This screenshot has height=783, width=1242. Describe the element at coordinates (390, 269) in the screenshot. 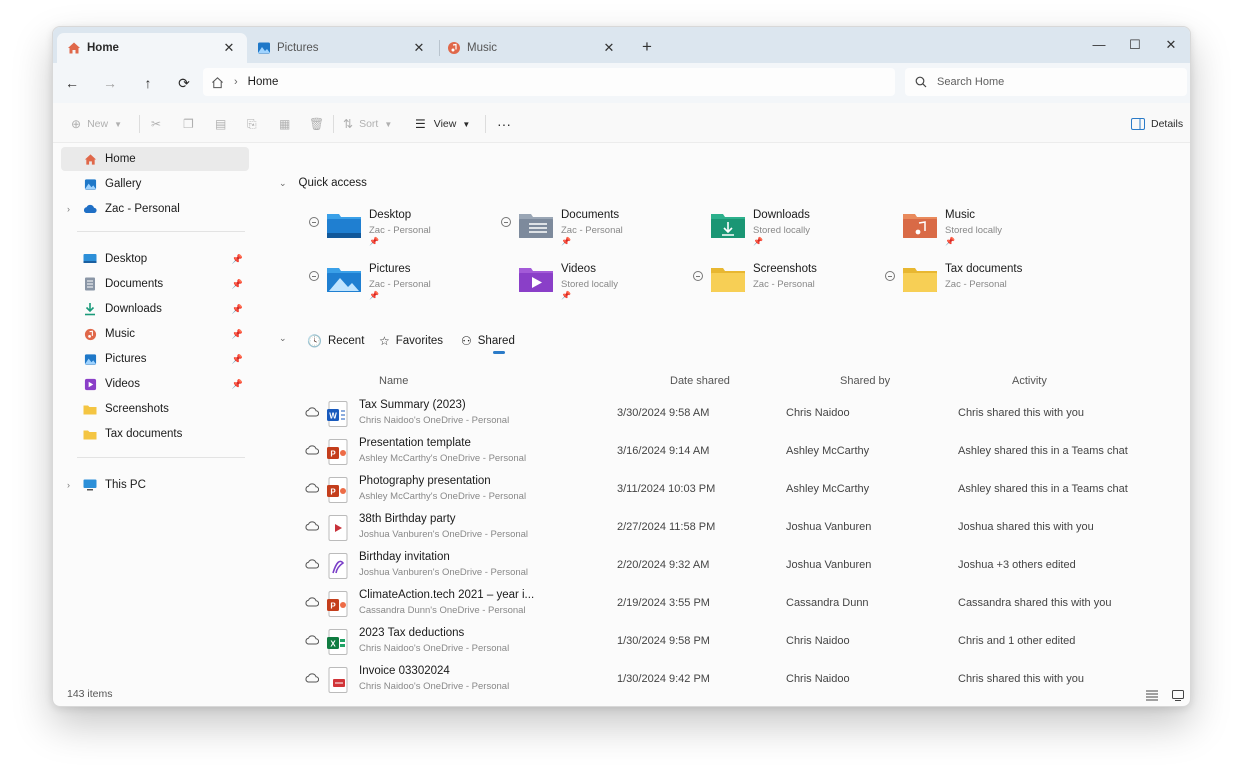

I see `qa-name: Pictures` at that location.